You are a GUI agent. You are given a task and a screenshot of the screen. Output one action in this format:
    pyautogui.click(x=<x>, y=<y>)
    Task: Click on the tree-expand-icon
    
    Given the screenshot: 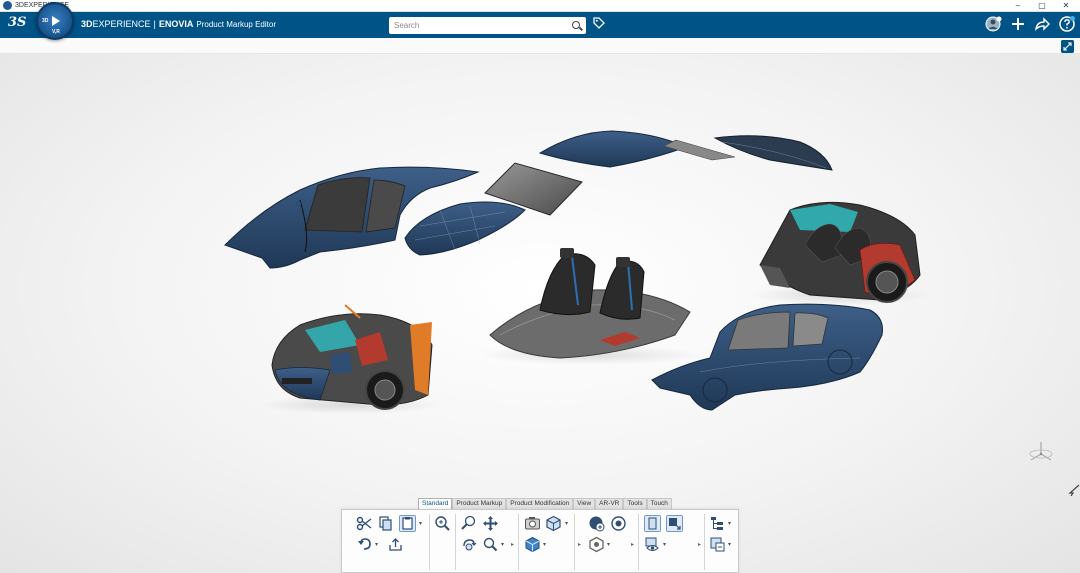 What is the action you would take?
    pyautogui.click(x=717, y=523)
    